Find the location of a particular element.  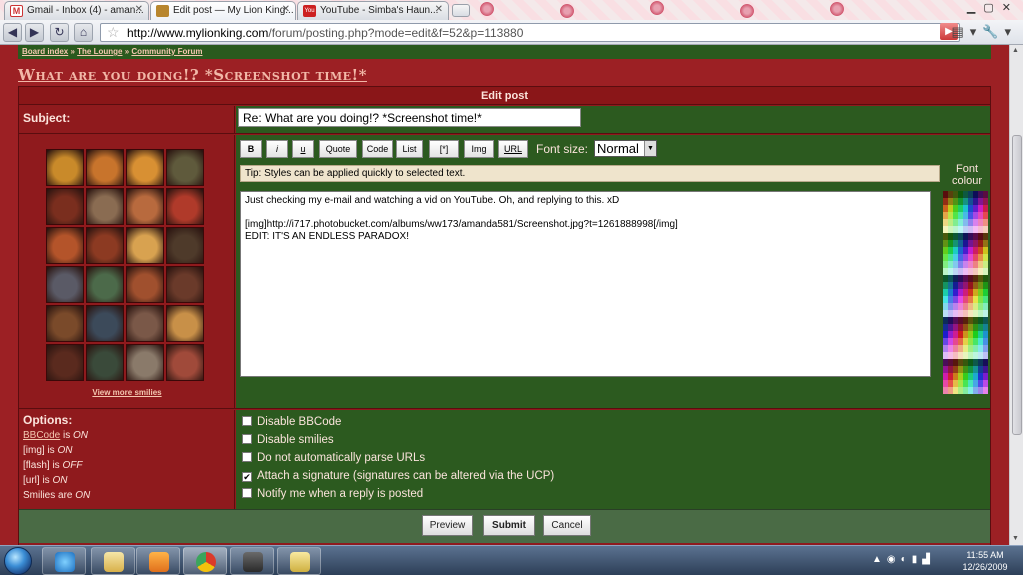

breadcrumb-the-lounge: The Lounge is located at coordinates (99, 51).